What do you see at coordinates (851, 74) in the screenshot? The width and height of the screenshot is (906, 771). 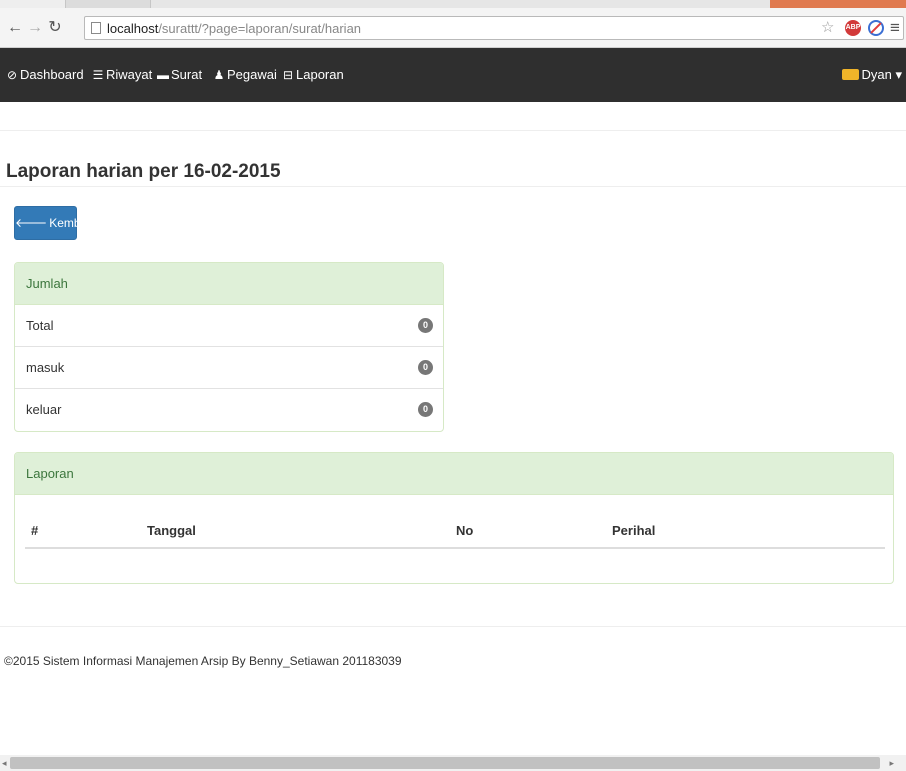 I see `folder-icon` at bounding box center [851, 74].